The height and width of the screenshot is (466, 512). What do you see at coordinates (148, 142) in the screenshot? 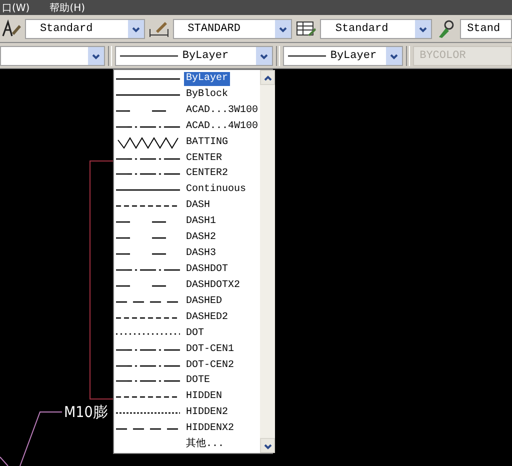
I see `linetype-sample` at bounding box center [148, 142].